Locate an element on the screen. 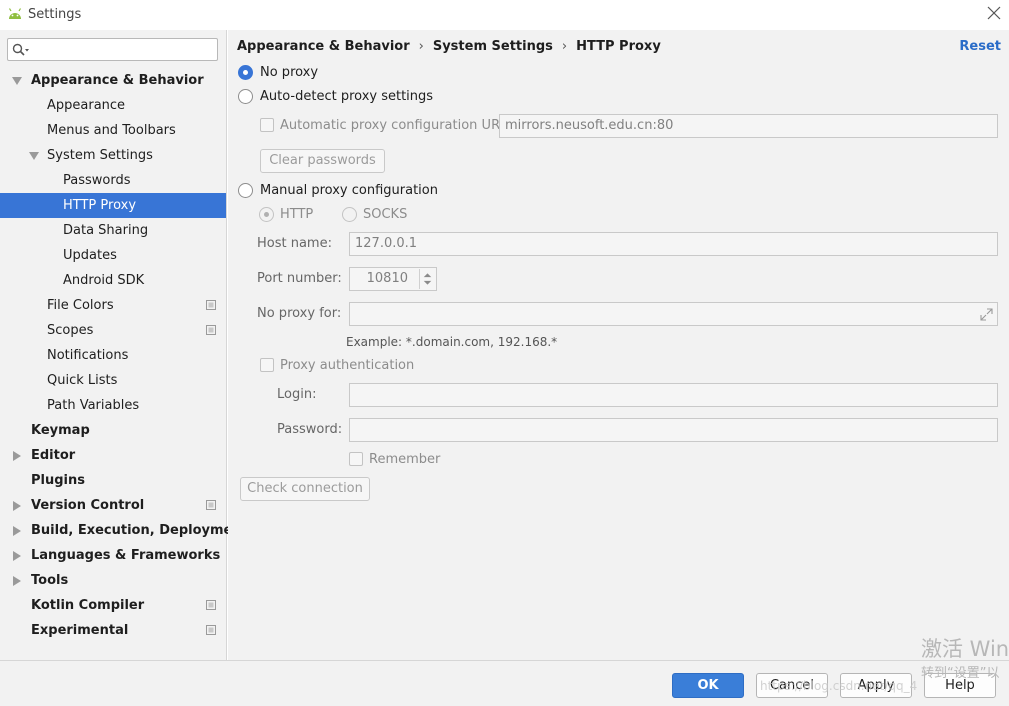 The width and height of the screenshot is (1009, 706). tree-item-android-sdk: Android SDK is located at coordinates (113, 280).